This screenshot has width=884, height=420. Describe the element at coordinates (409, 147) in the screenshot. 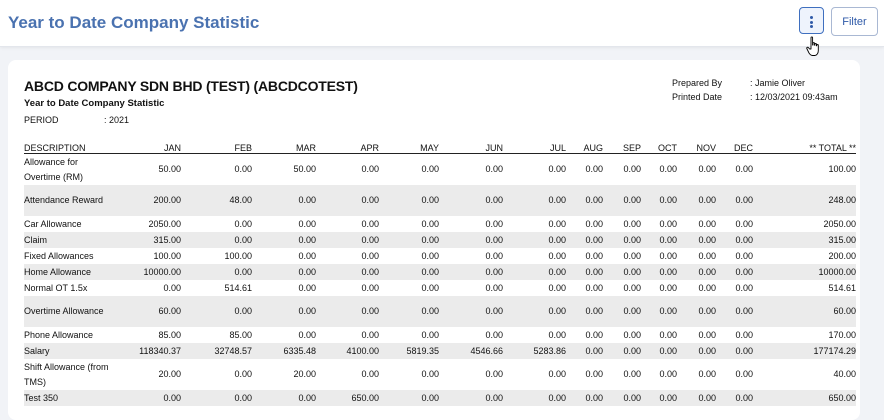

I see `column-header: MAY` at that location.